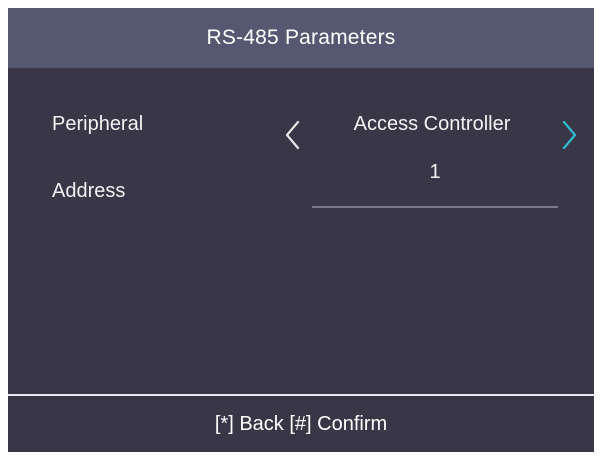  What do you see at coordinates (293, 135) in the screenshot?
I see `chevron-left-icon` at bounding box center [293, 135].